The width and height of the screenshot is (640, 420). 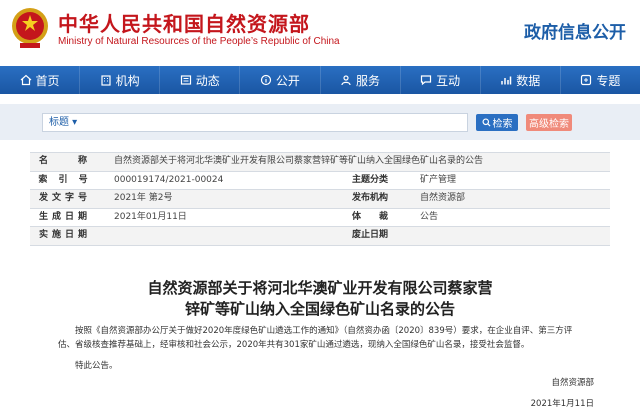 What do you see at coordinates (186, 80) in the screenshot?
I see `news-icon` at bounding box center [186, 80].